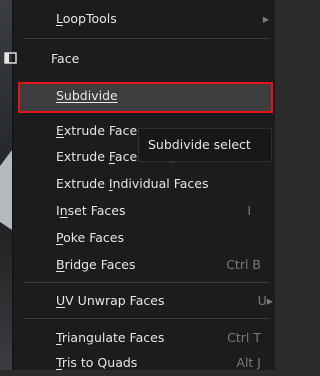 Image resolution: width=320 pixels, height=376 pixels. I want to click on menu-item-label: Bridge Faces, so click(96, 264).